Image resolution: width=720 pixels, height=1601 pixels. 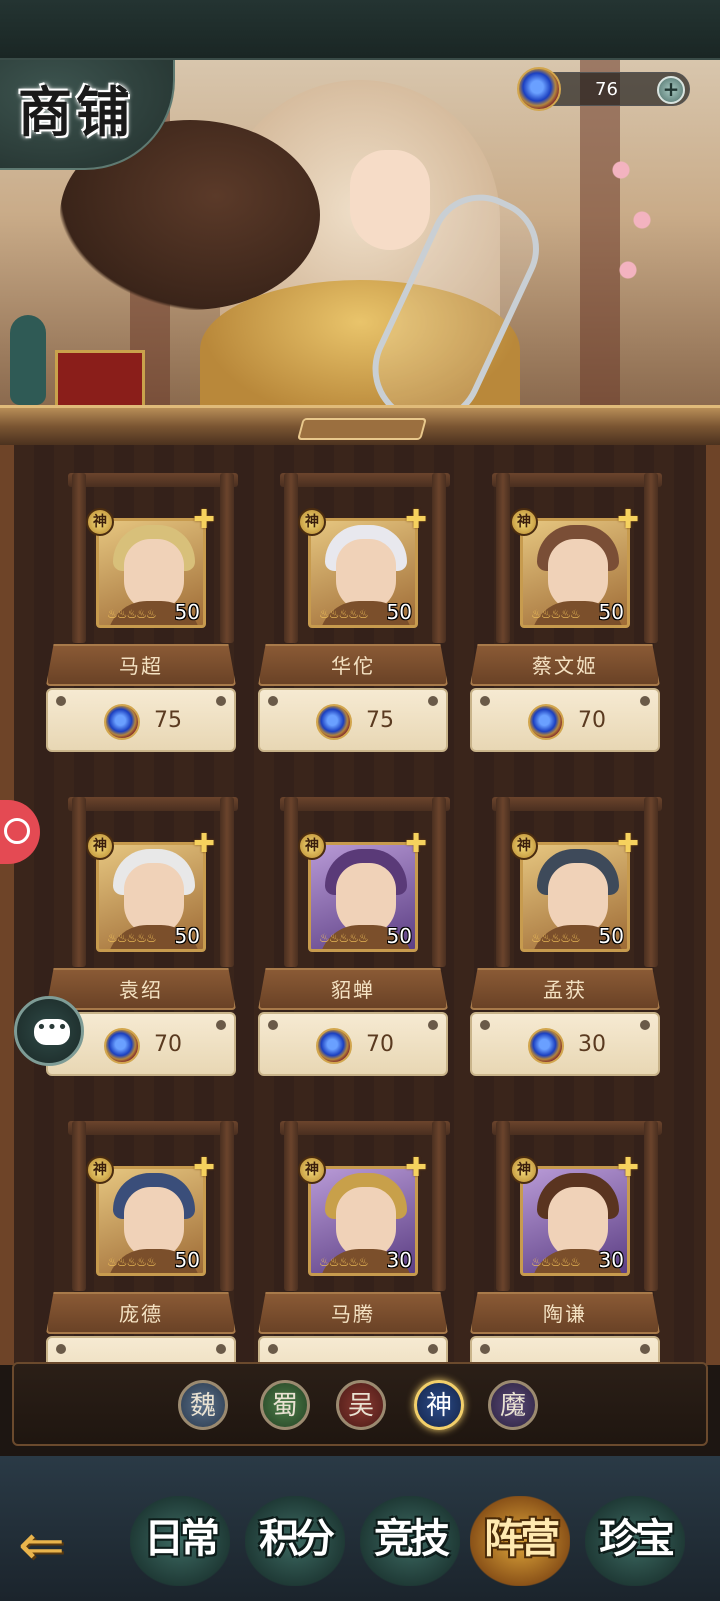 I want to click on hero-level: 30, so click(x=611, y=1260).